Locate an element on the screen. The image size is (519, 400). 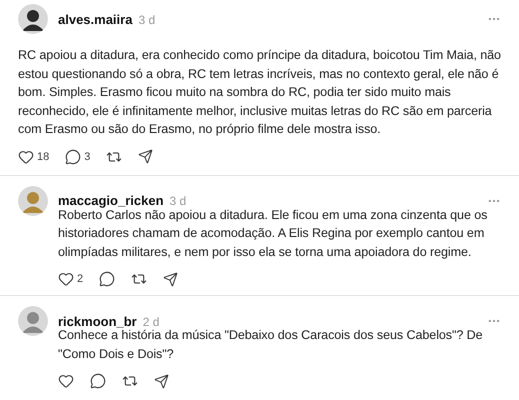
like-button: 2 is located at coordinates (71, 279).